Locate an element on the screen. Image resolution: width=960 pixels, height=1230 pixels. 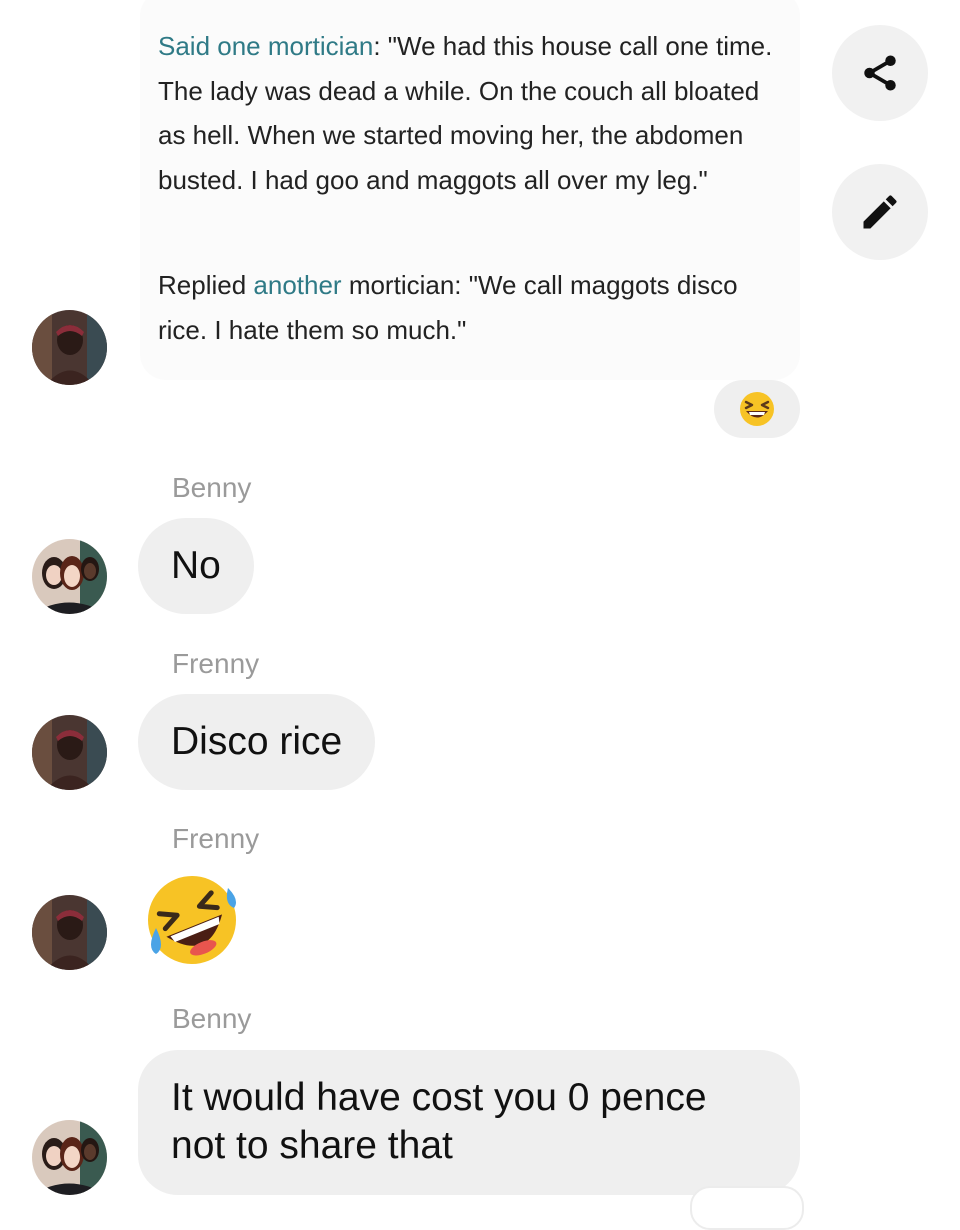
message-line-1: It would have cost you 0 pence is located at coordinates (439, 1097).